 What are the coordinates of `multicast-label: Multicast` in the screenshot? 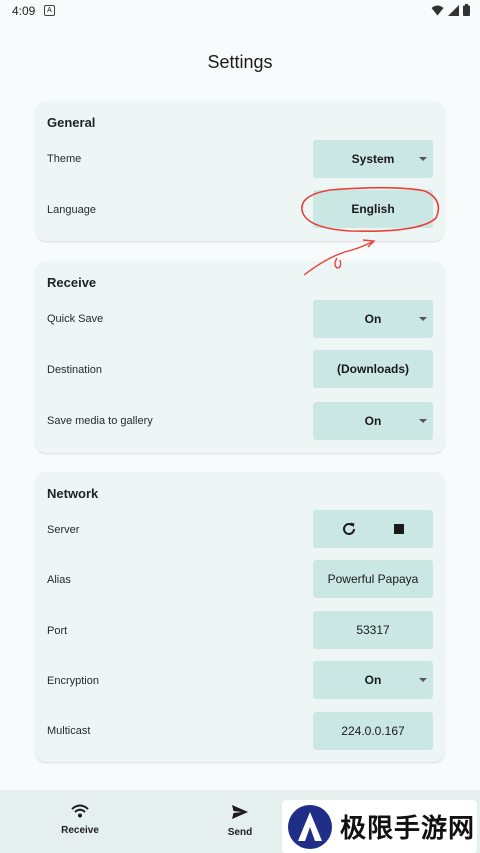 It's located at (69, 731).